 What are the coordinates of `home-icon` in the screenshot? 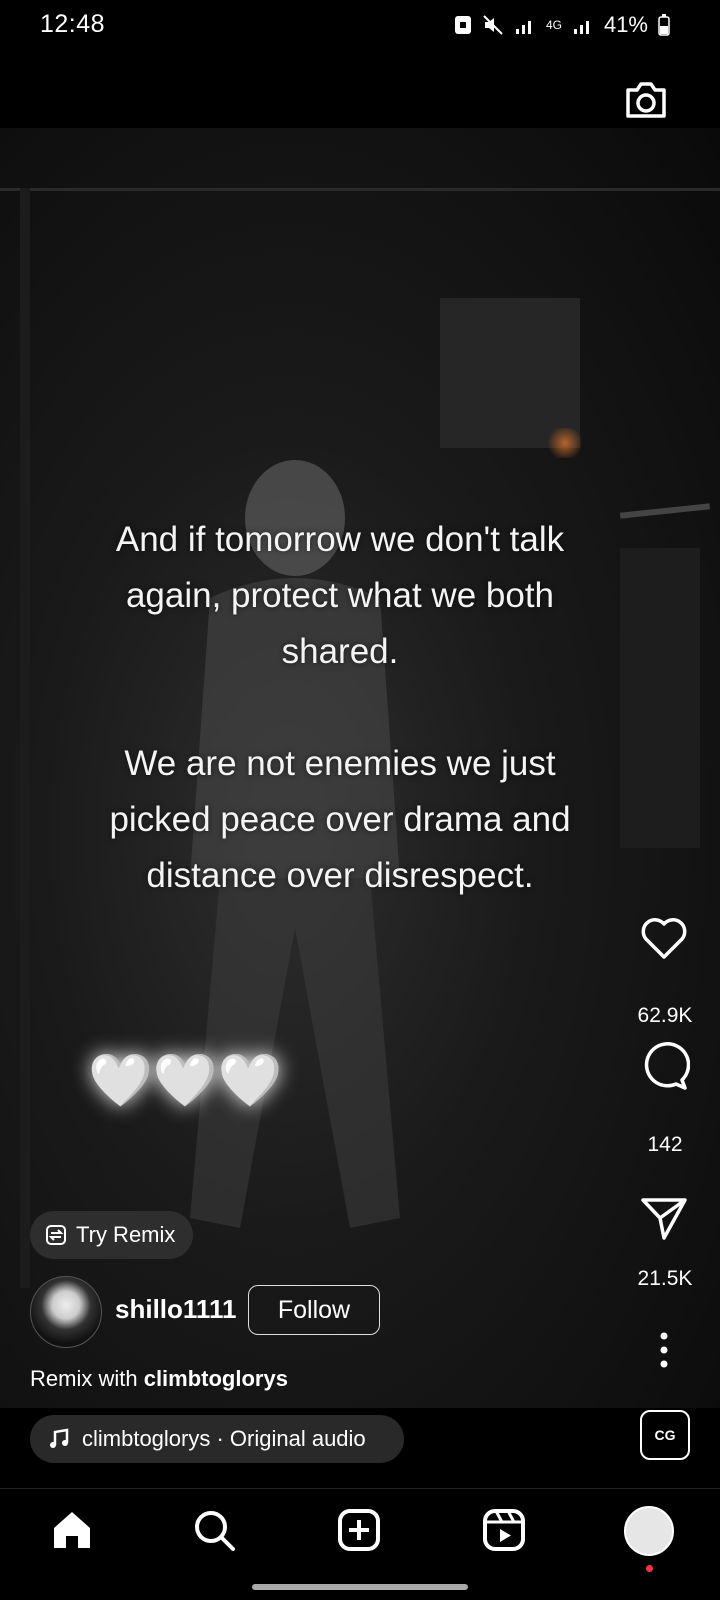 It's located at (72, 1530).